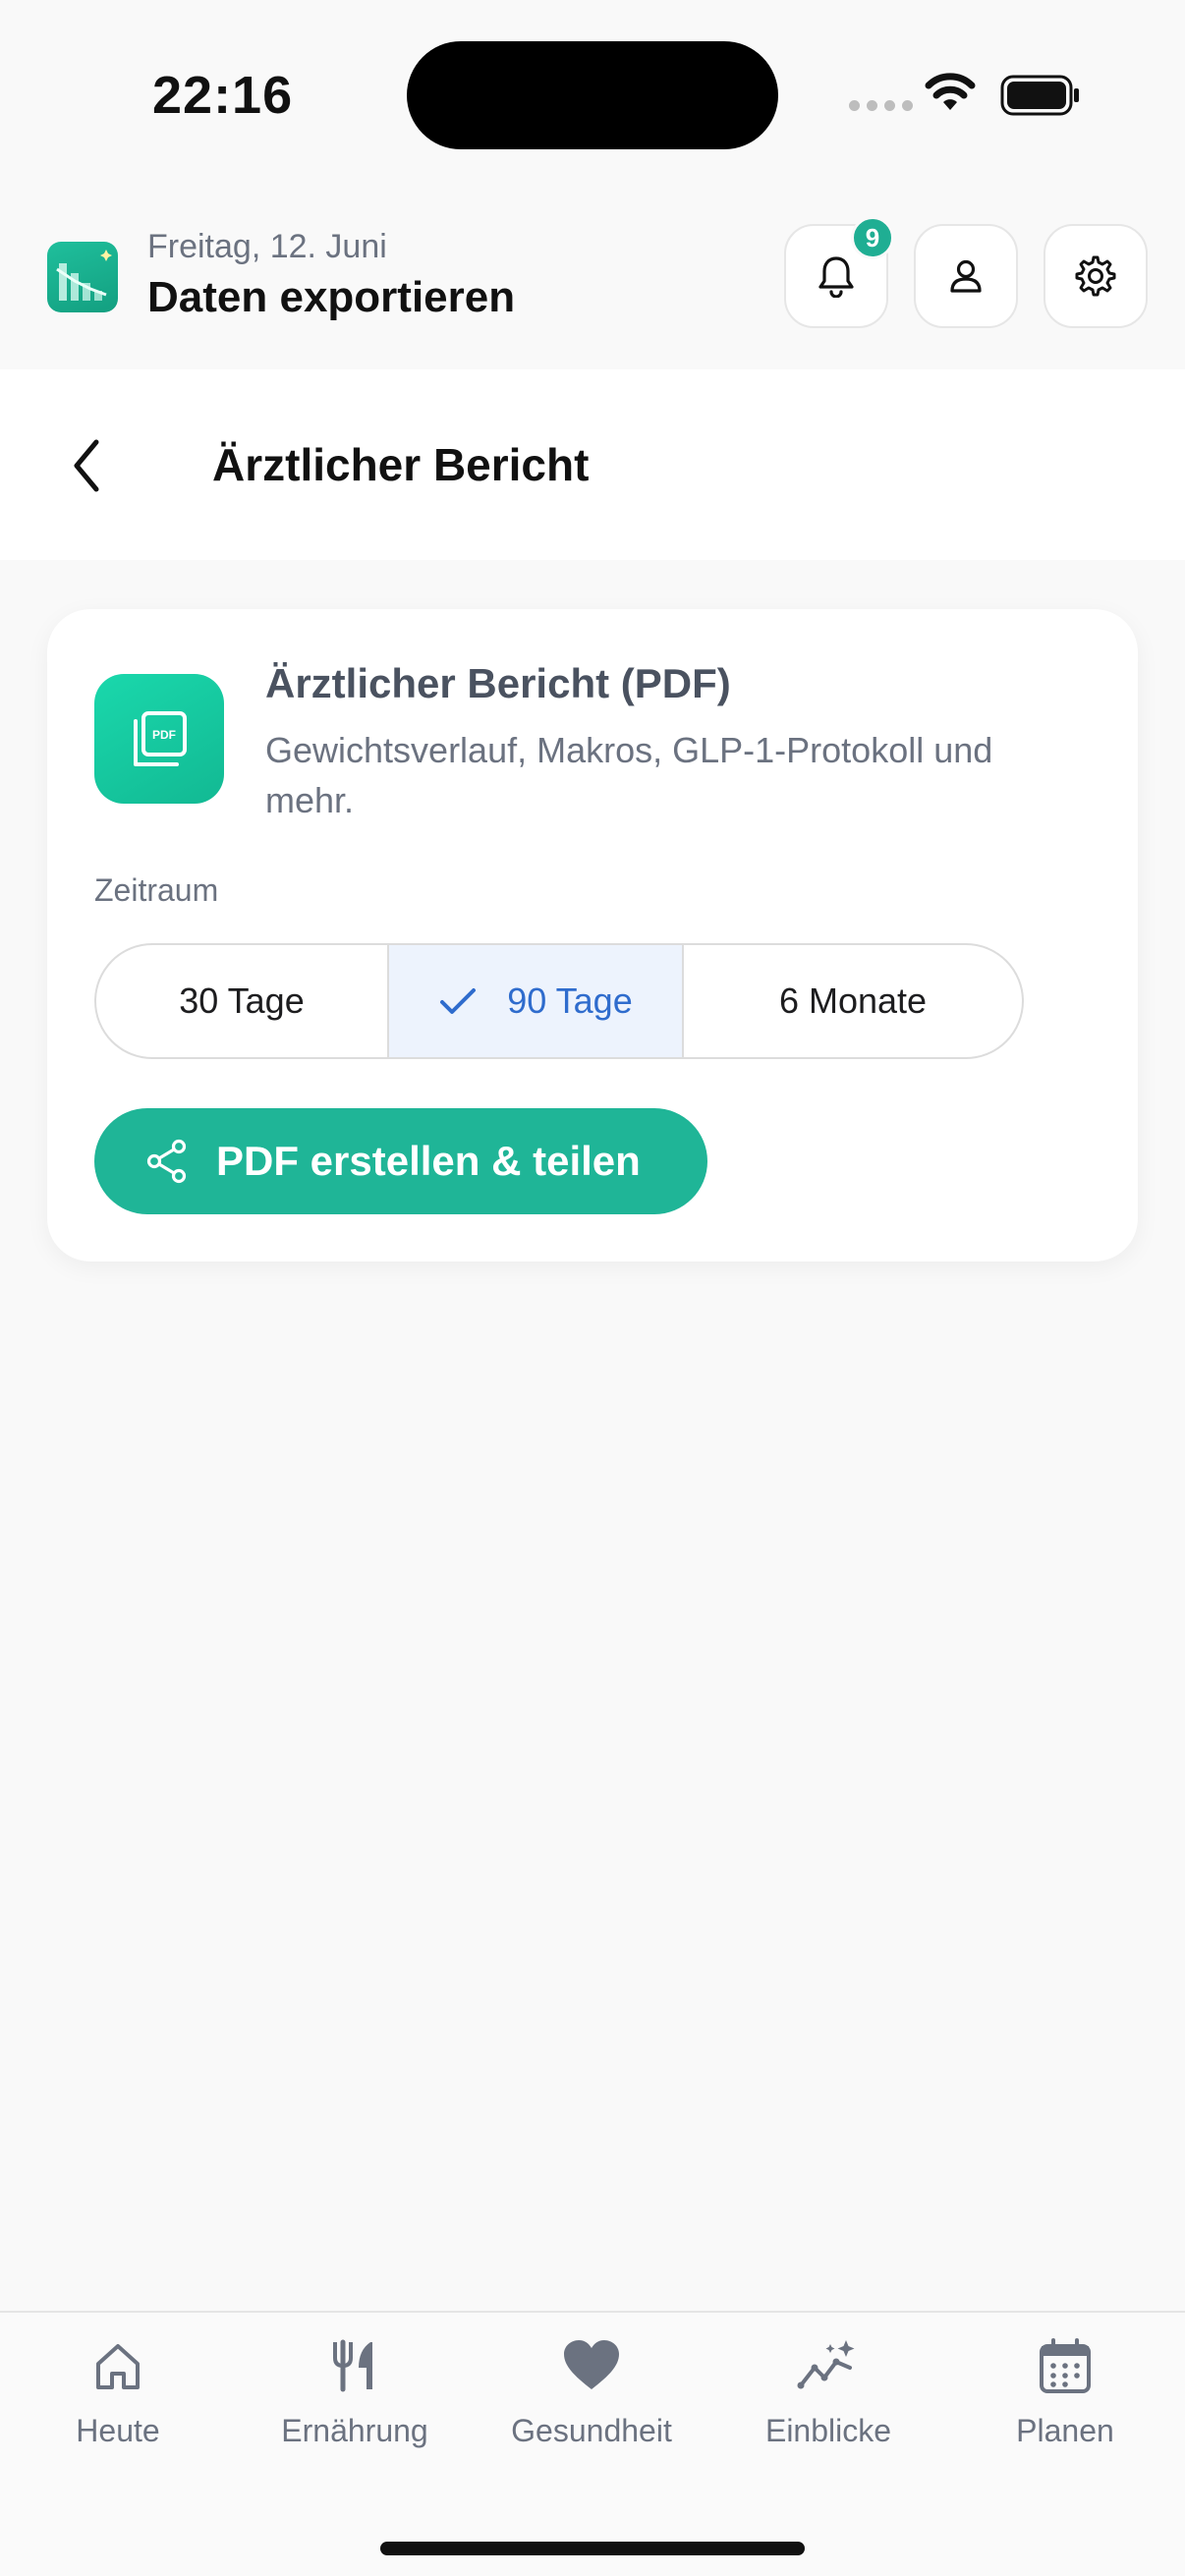  I want to click on home-indicator, so click(592, 2548).